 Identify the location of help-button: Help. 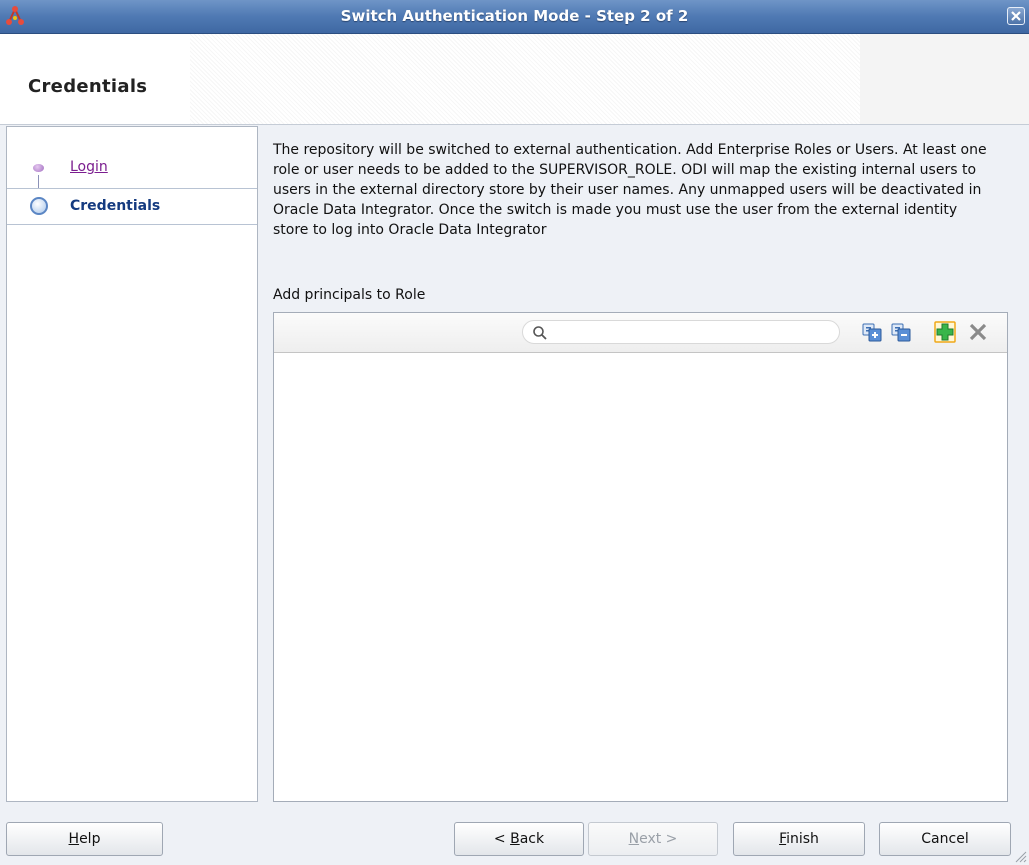
(84, 839).